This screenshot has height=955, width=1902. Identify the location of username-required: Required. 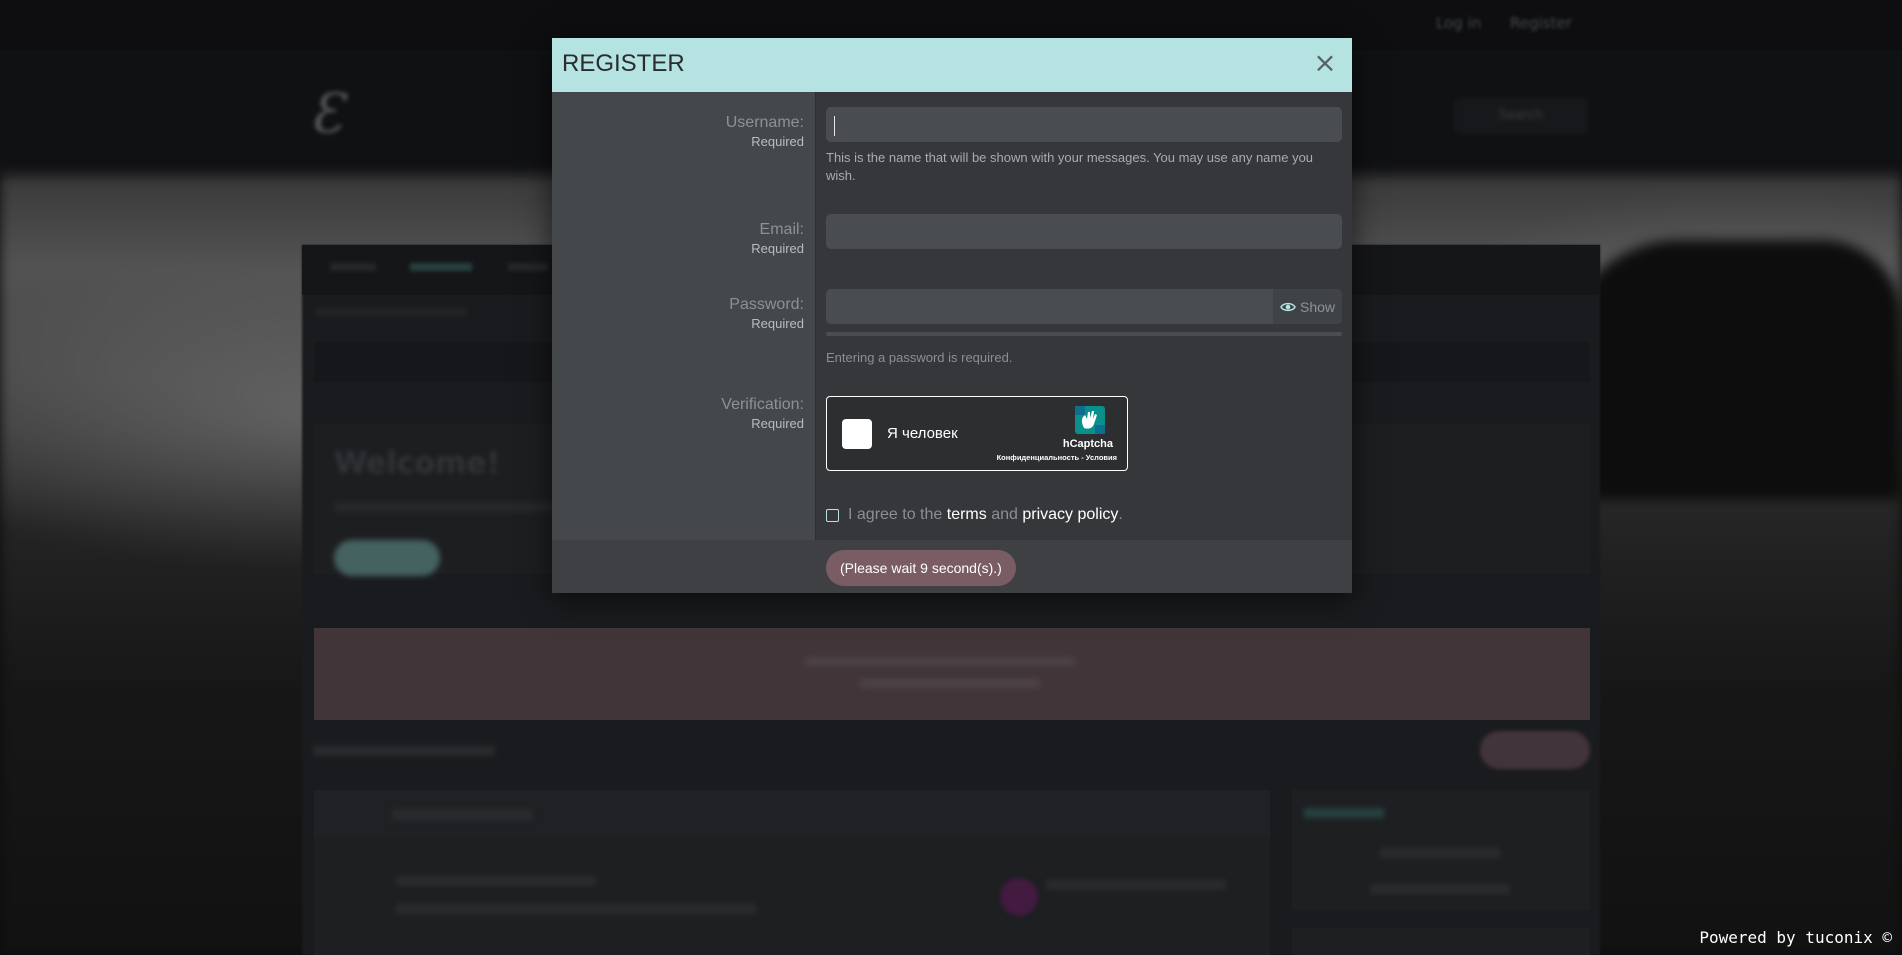
(777, 141).